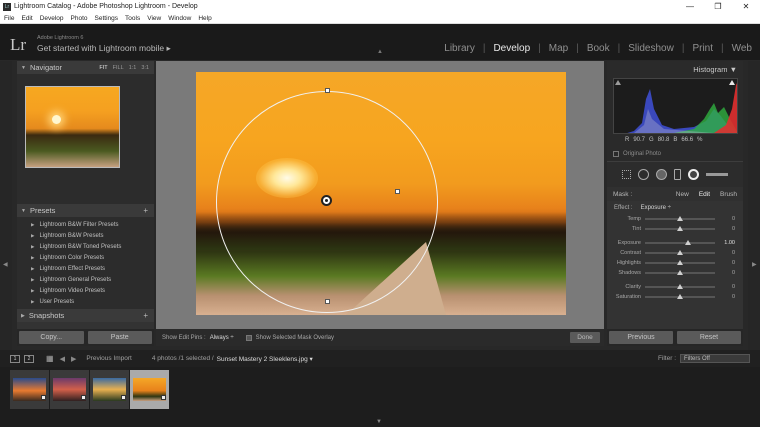 This screenshot has width=760, height=427. What do you see at coordinates (145, 68) in the screenshot?
I see `zoom-3-1: 3:1` at bounding box center [145, 68].